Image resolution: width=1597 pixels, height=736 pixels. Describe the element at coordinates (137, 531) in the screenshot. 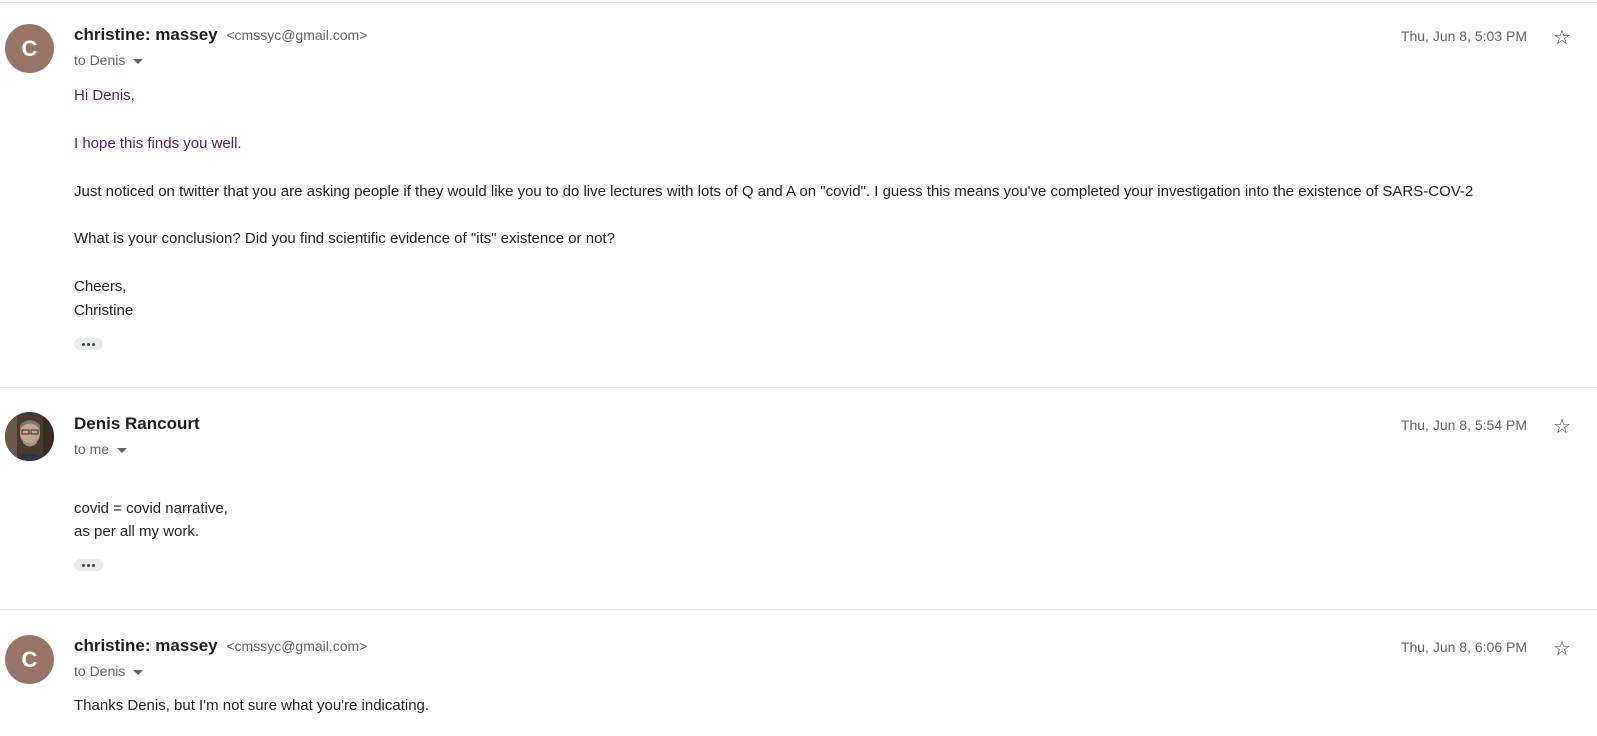

I see `body-line: as per all my work.` at that location.